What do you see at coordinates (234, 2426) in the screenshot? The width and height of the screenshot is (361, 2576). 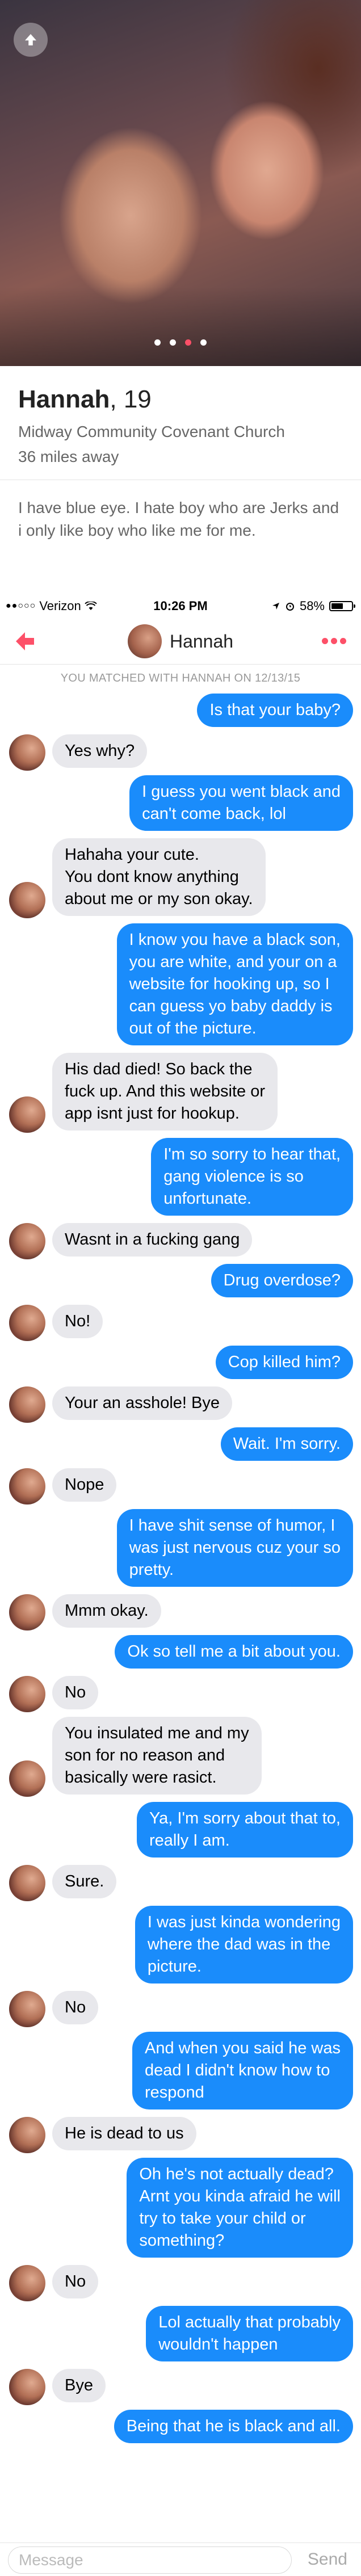 I see `message-bubble: Being that he is black and all.` at bounding box center [234, 2426].